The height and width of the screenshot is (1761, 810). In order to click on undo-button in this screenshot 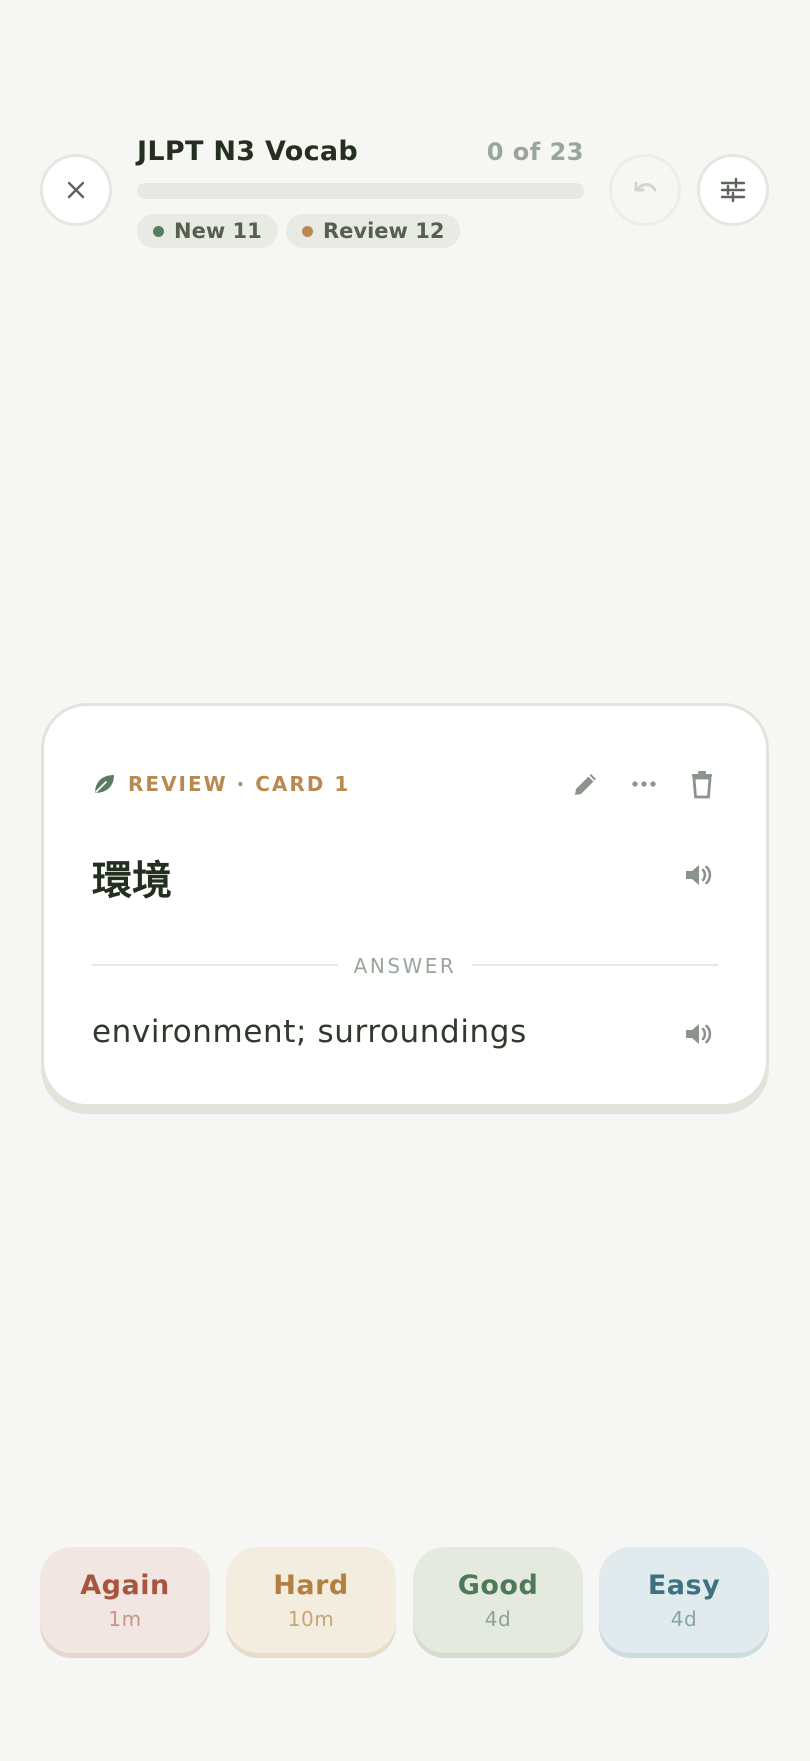, I will do `click(645, 190)`.